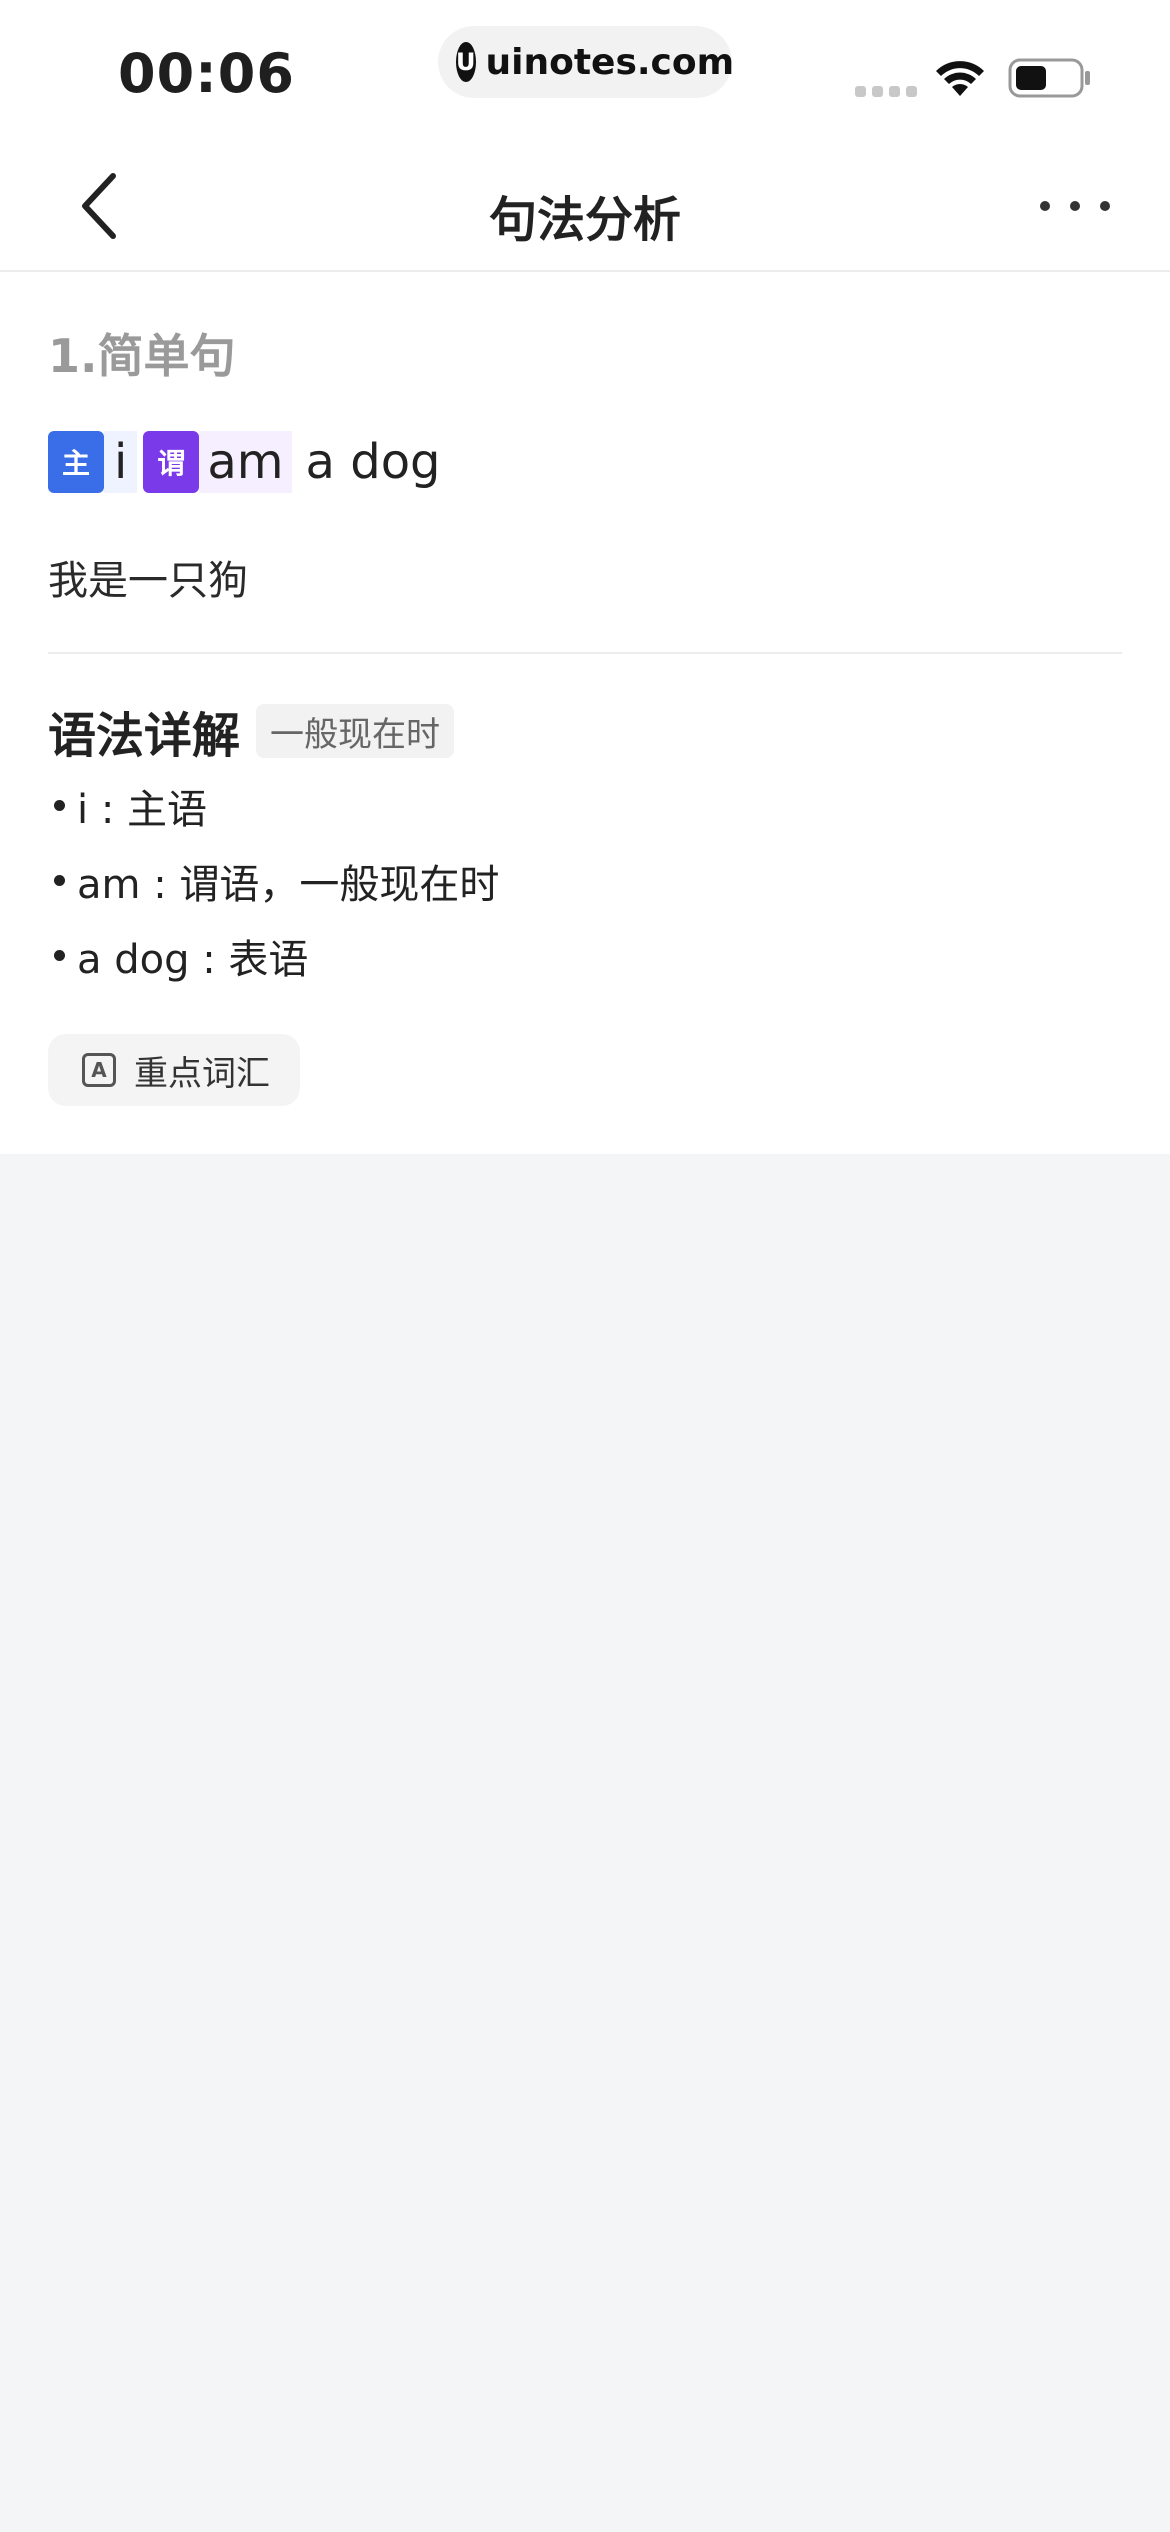 The image size is (1170, 2532). What do you see at coordinates (121, 462) in the screenshot?
I see `subject-word: i` at bounding box center [121, 462].